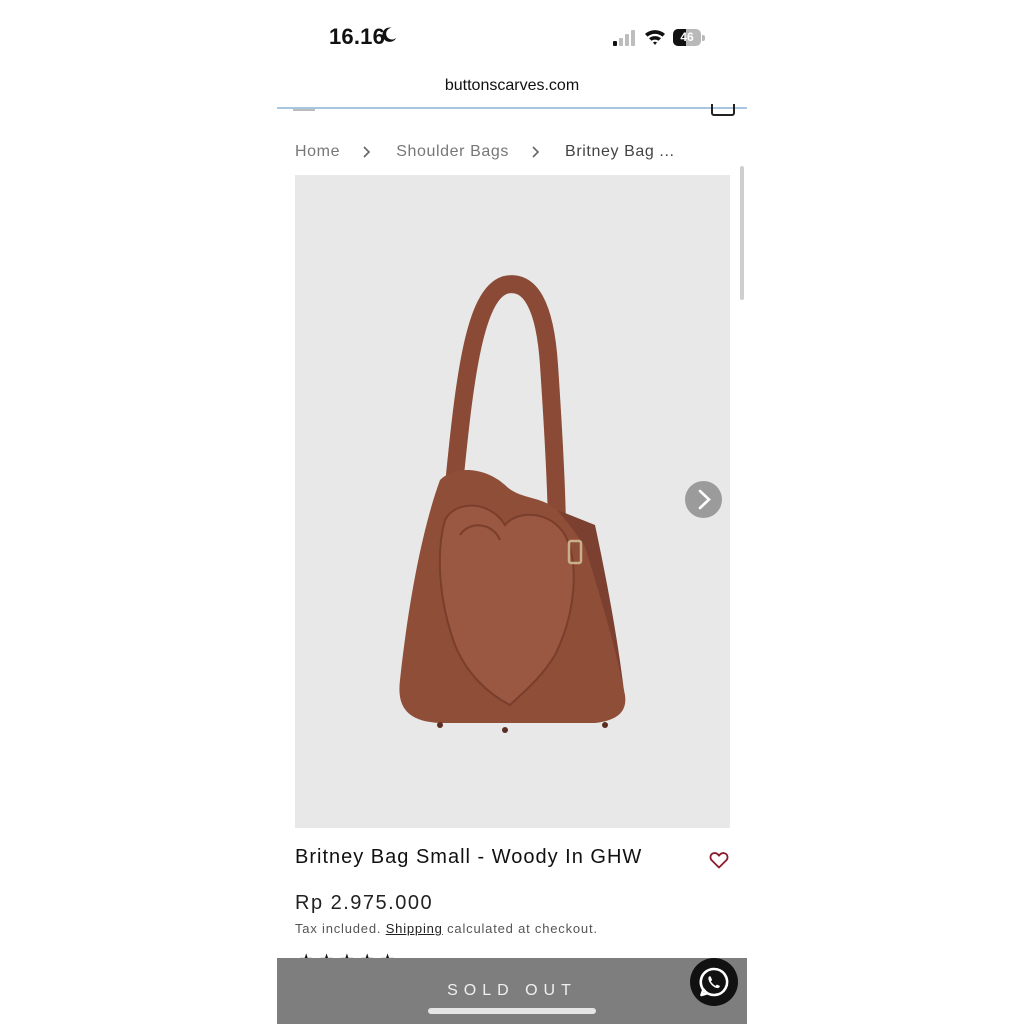 The image size is (1024, 1024). Describe the element at coordinates (304, 110) in the screenshot. I see `menu-icon` at that location.